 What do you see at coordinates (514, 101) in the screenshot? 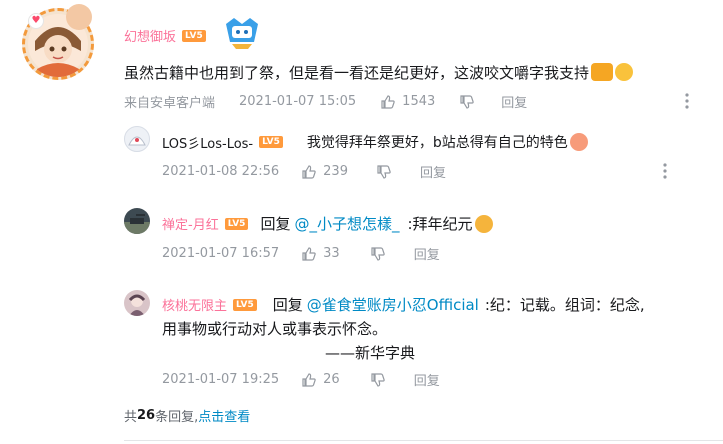
I see `main-reply-button: 回复` at bounding box center [514, 101].